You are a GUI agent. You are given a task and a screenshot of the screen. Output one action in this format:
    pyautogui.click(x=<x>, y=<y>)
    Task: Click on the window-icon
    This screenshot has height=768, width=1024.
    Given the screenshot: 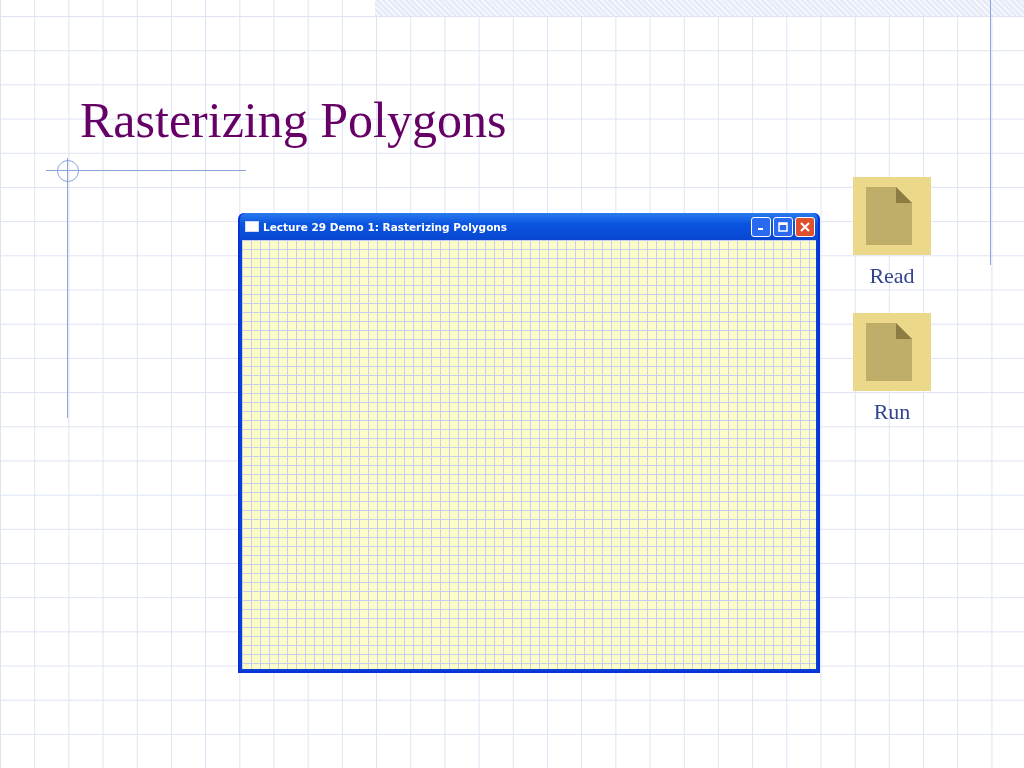 What is the action you would take?
    pyautogui.click(x=252, y=226)
    